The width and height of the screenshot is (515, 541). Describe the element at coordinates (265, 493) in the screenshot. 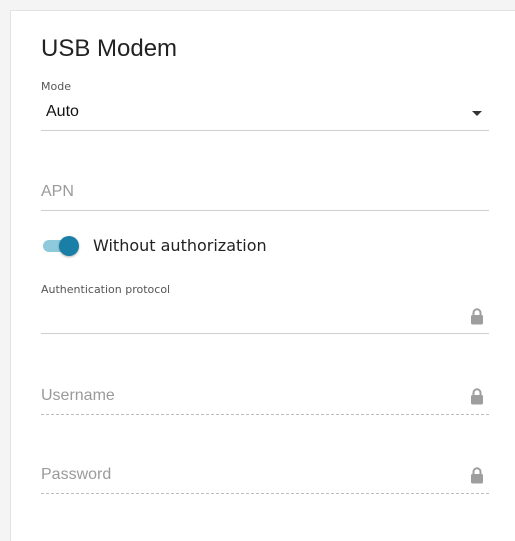

I see `password-underline` at that location.